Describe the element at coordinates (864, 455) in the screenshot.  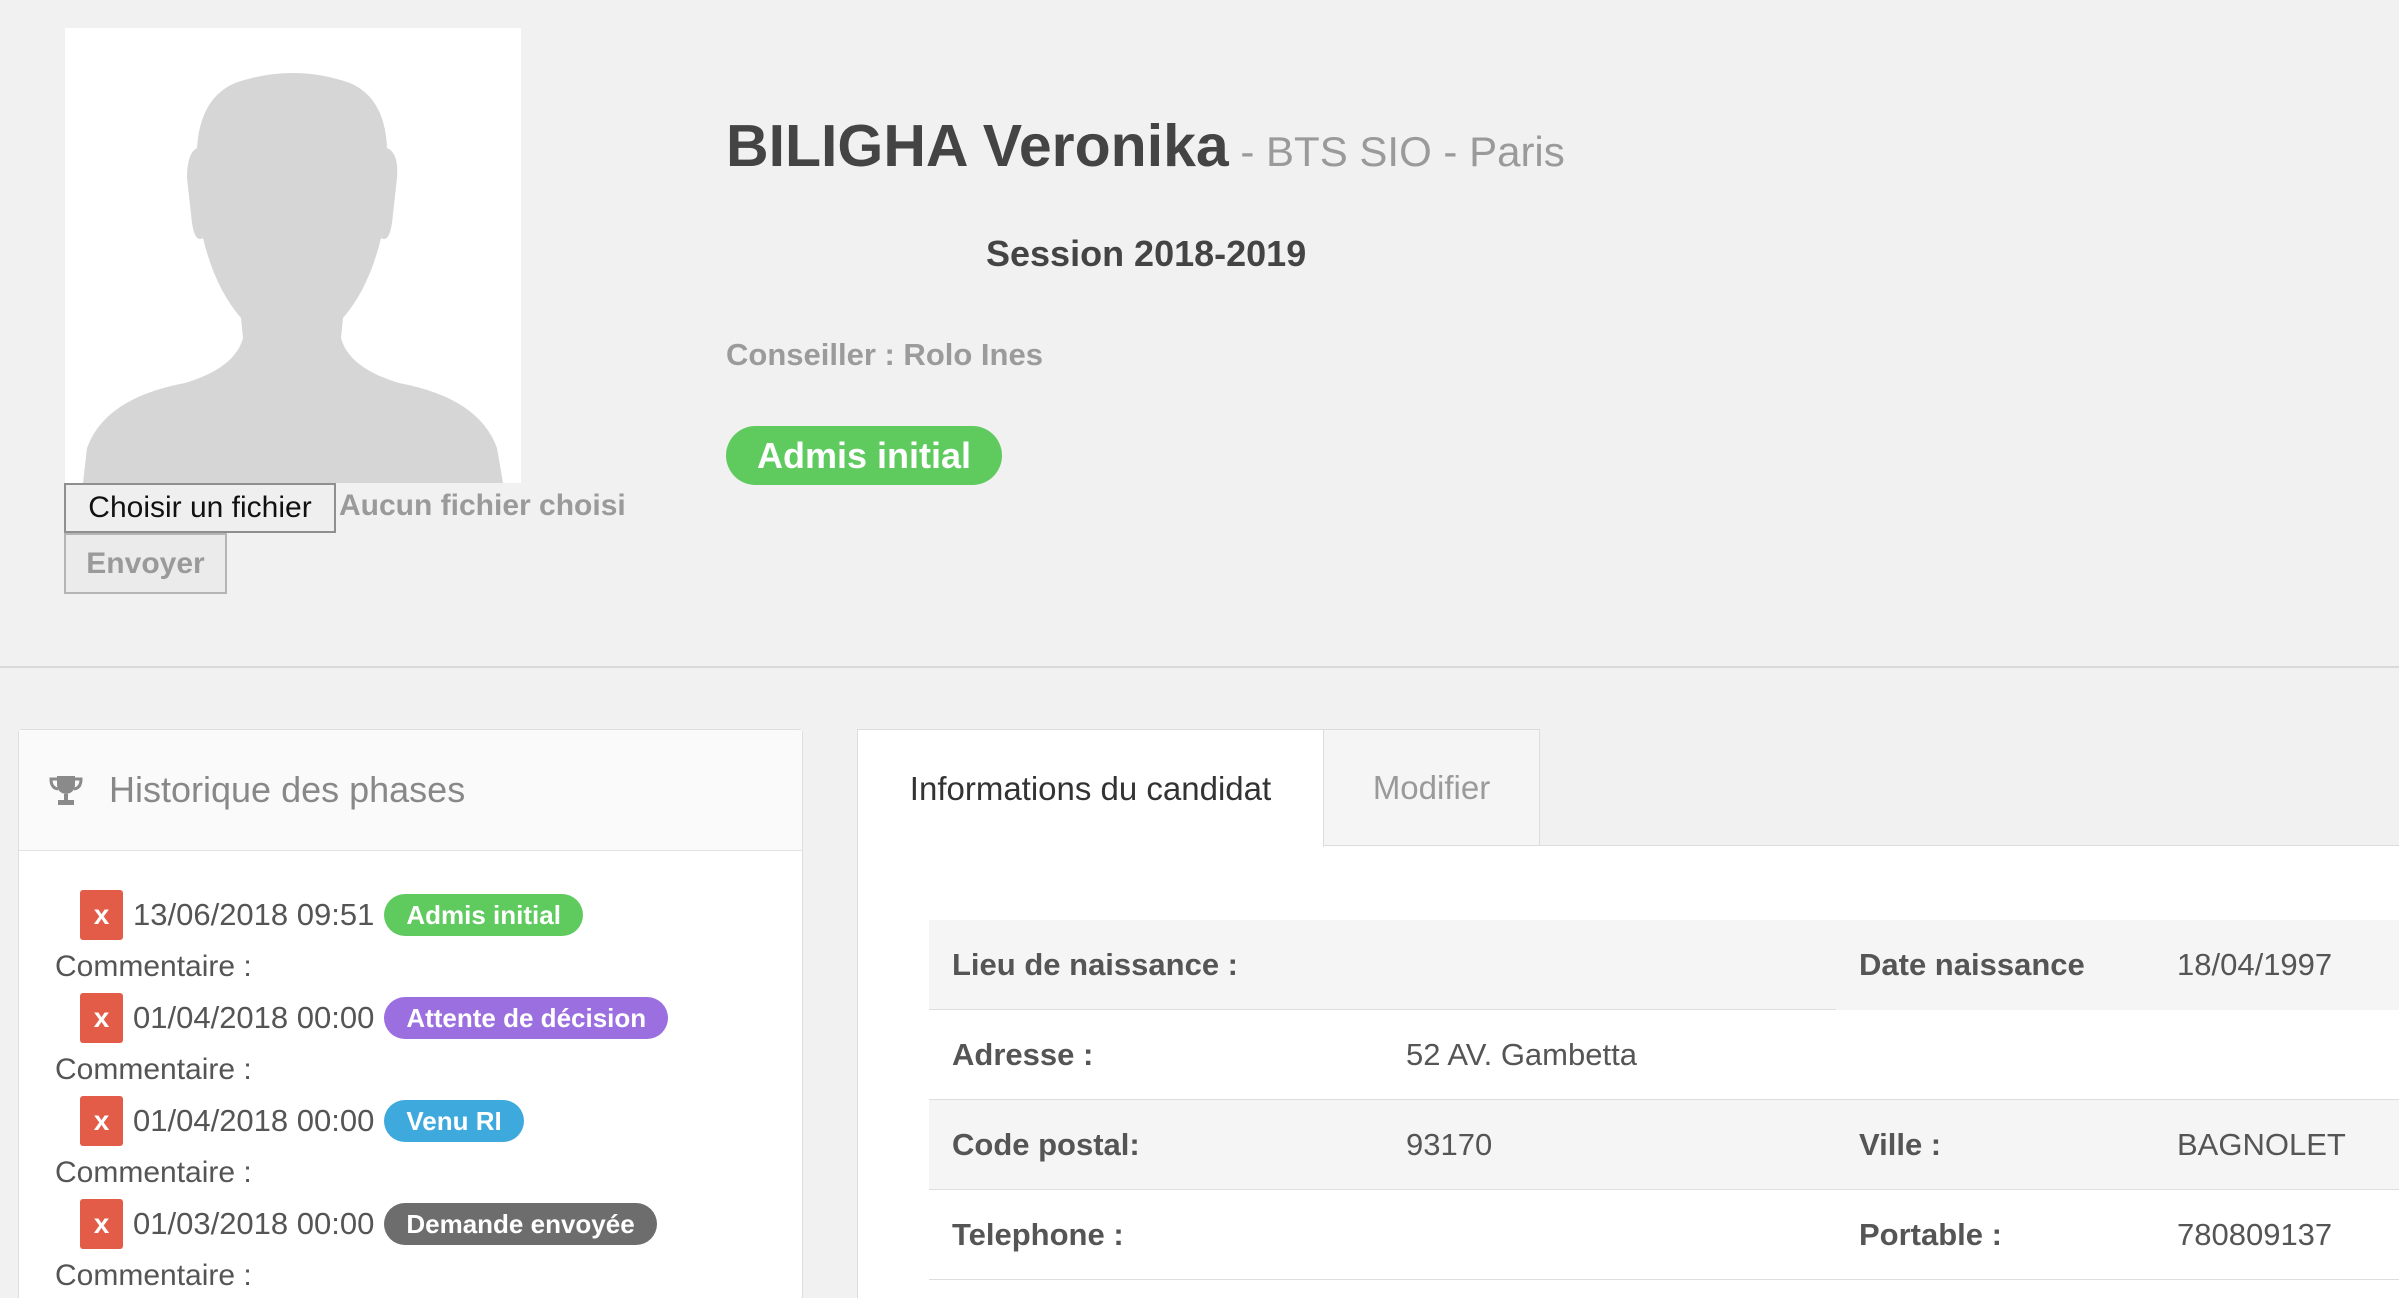
I see `status-badge: Admis initial` at that location.